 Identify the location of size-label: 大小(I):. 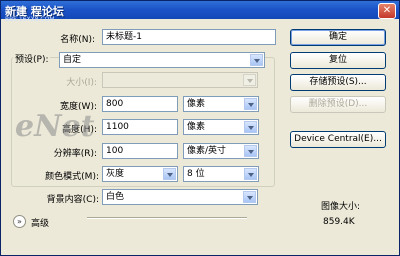
(81, 83).